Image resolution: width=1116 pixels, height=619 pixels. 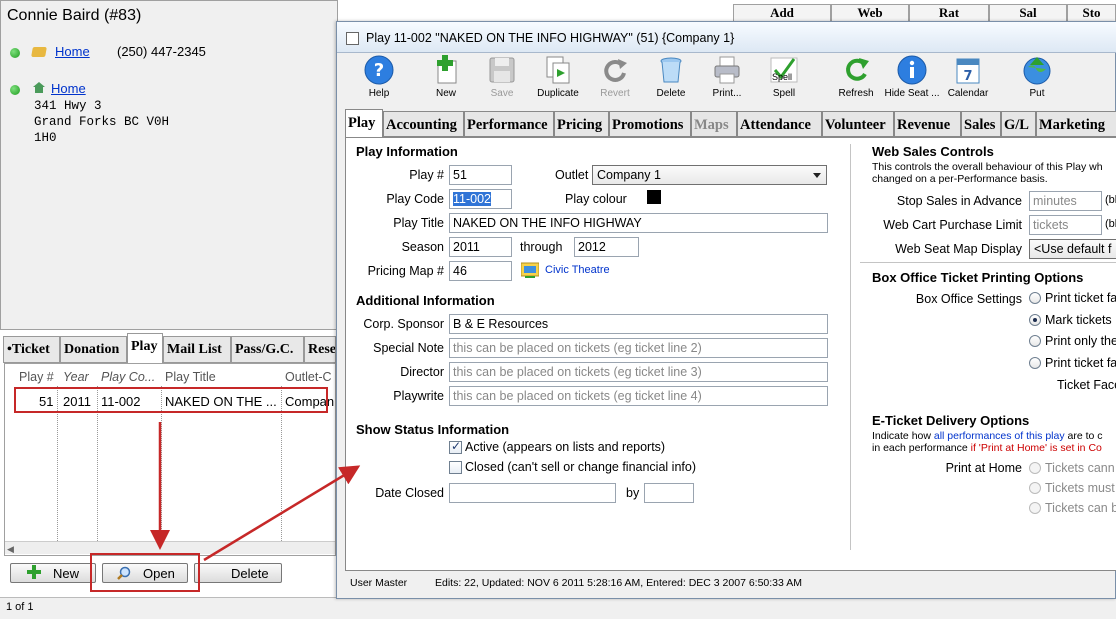 What do you see at coordinates (282, 513) in the screenshot?
I see `arrow-to-dialog` at bounding box center [282, 513].